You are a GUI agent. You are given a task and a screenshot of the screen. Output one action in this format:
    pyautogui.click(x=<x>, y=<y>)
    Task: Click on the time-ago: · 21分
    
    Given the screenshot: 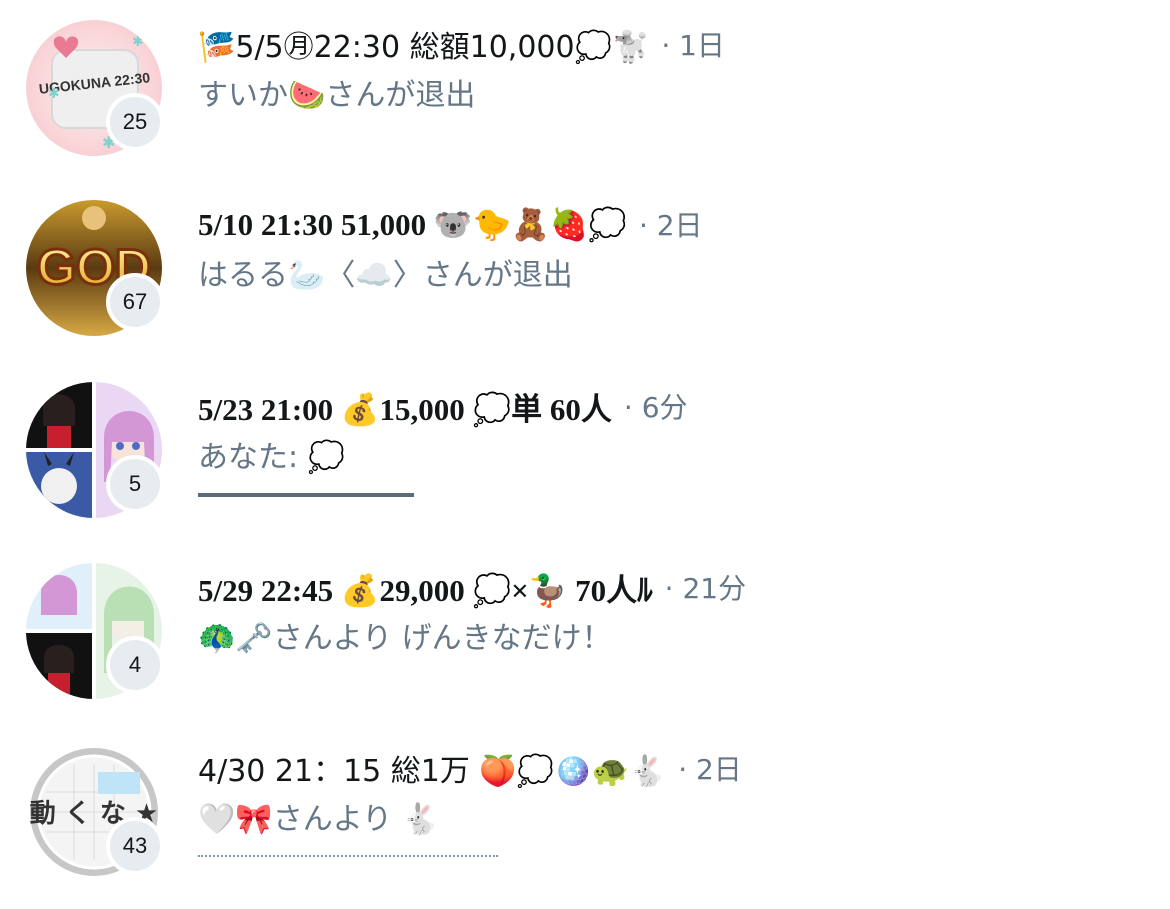 What is the action you would take?
    pyautogui.click(x=705, y=588)
    